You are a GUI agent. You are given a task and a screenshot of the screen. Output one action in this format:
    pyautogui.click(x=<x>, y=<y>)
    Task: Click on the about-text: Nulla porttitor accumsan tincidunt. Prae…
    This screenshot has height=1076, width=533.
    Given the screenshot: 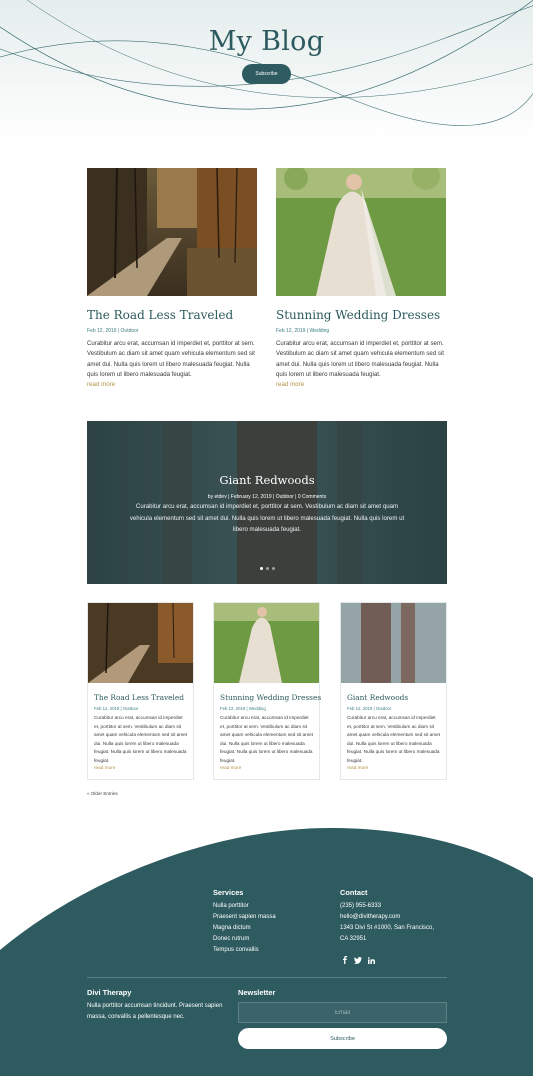 What is the action you would take?
    pyautogui.click(x=155, y=1011)
    